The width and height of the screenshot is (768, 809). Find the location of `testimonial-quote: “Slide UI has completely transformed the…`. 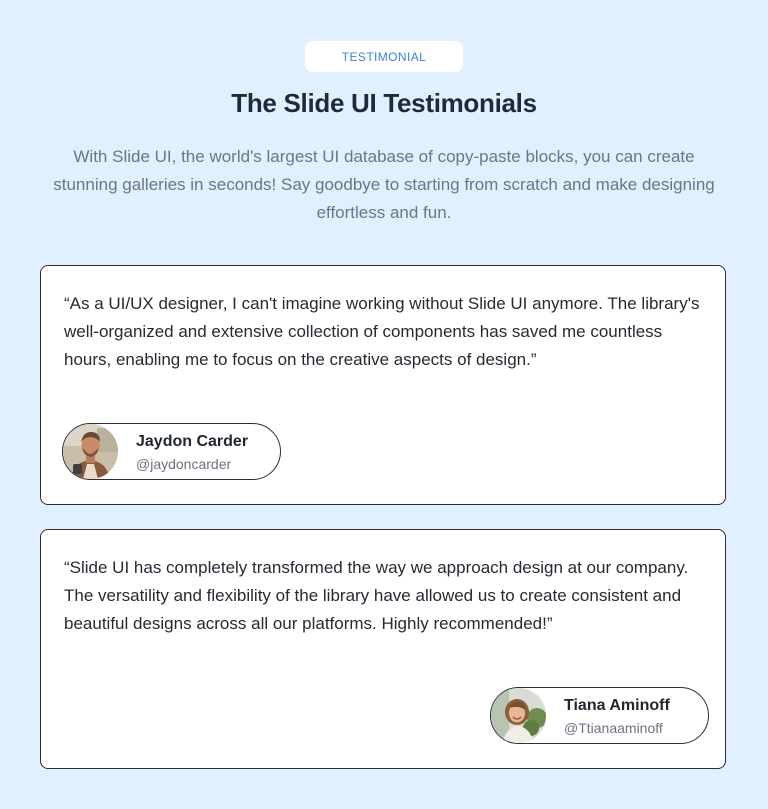

testimonial-quote: “Slide UI has completely transformed the… is located at coordinates (376, 595).